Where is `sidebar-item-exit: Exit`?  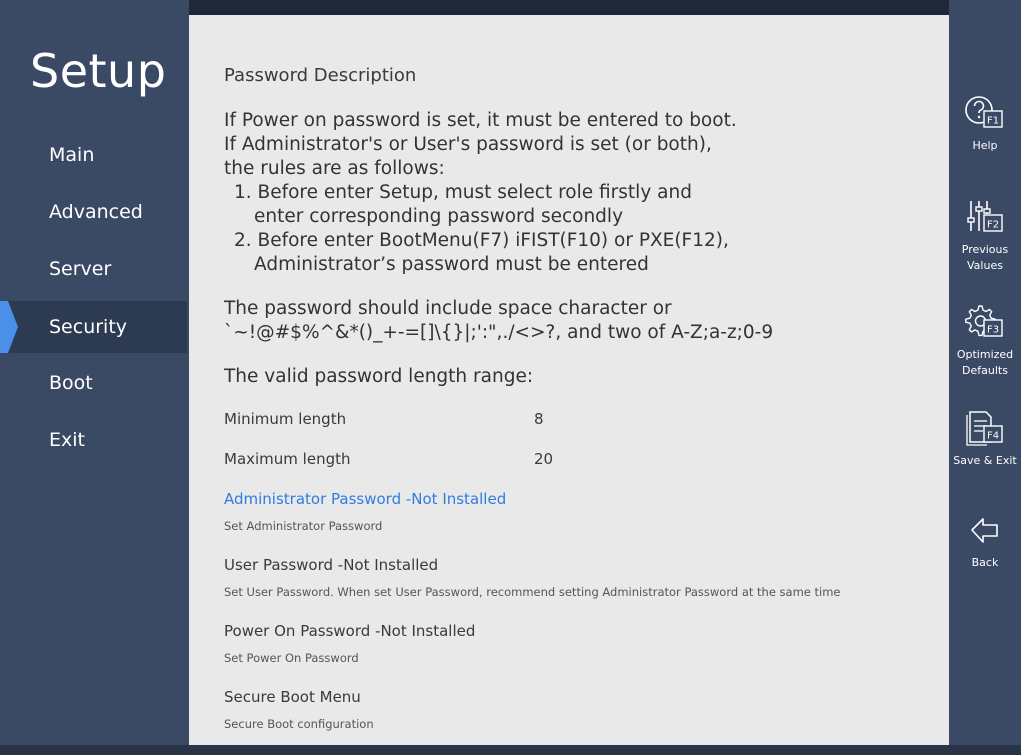 sidebar-item-exit: Exit is located at coordinates (93, 440).